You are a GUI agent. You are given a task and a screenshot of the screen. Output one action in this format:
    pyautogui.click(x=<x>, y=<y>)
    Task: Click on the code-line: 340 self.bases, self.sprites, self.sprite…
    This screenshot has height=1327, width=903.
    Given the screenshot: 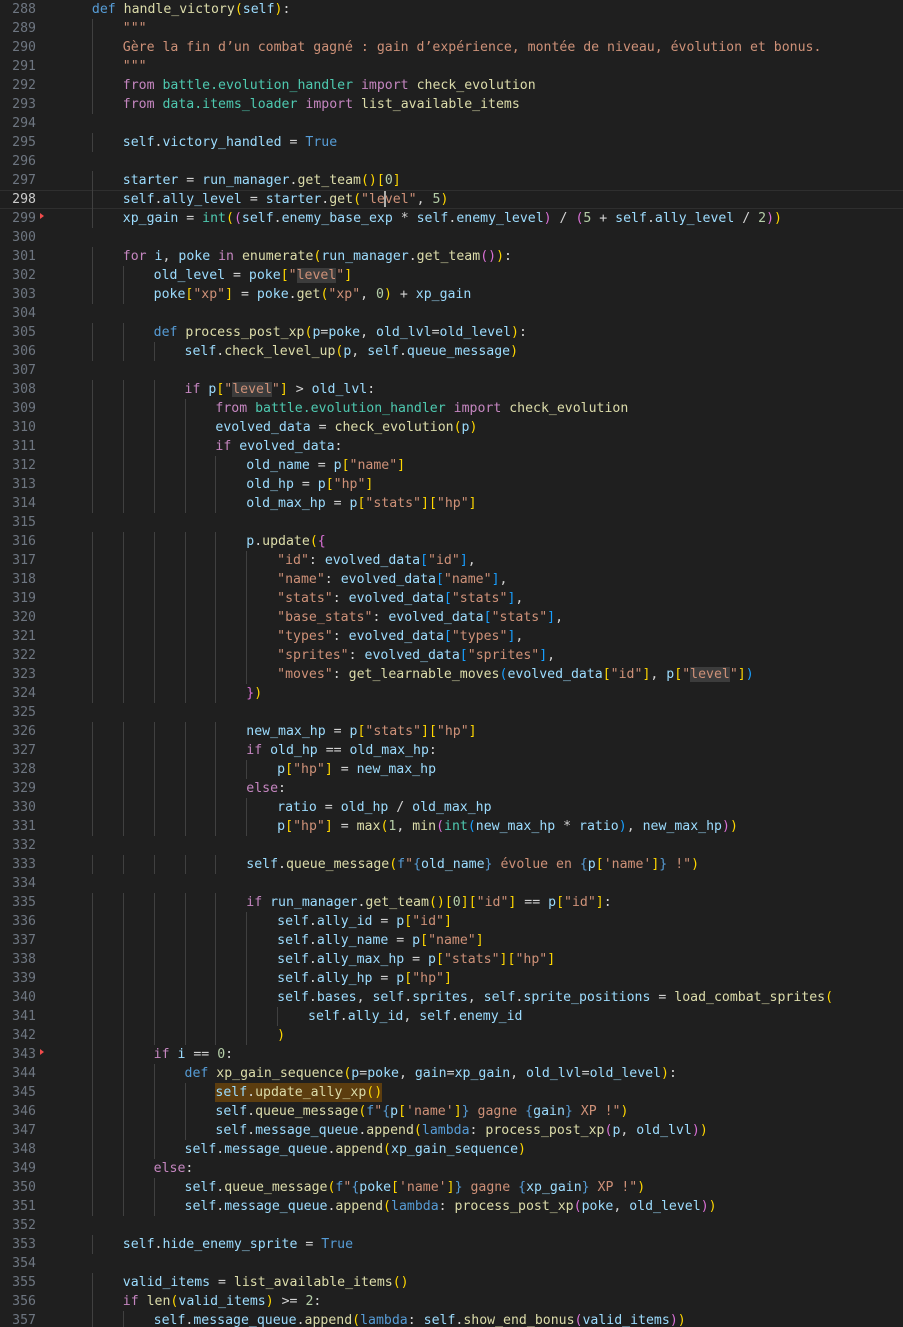 What is the action you would take?
    pyautogui.click(x=451, y=997)
    